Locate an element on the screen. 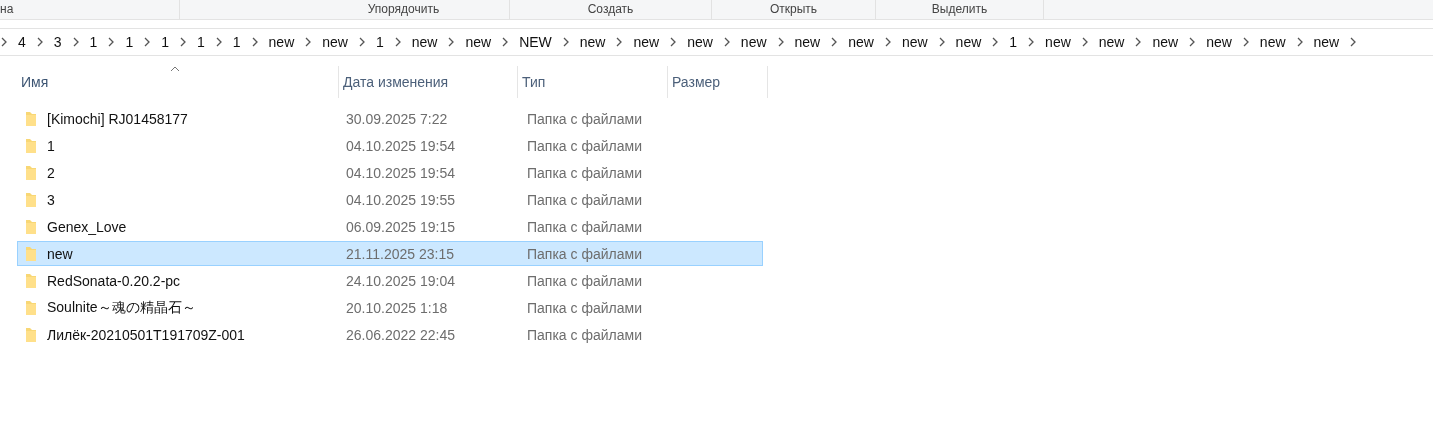 Image resolution: width=1433 pixels, height=428 pixels. modified-date: 24.10.2025 19:04 is located at coordinates (400, 280).